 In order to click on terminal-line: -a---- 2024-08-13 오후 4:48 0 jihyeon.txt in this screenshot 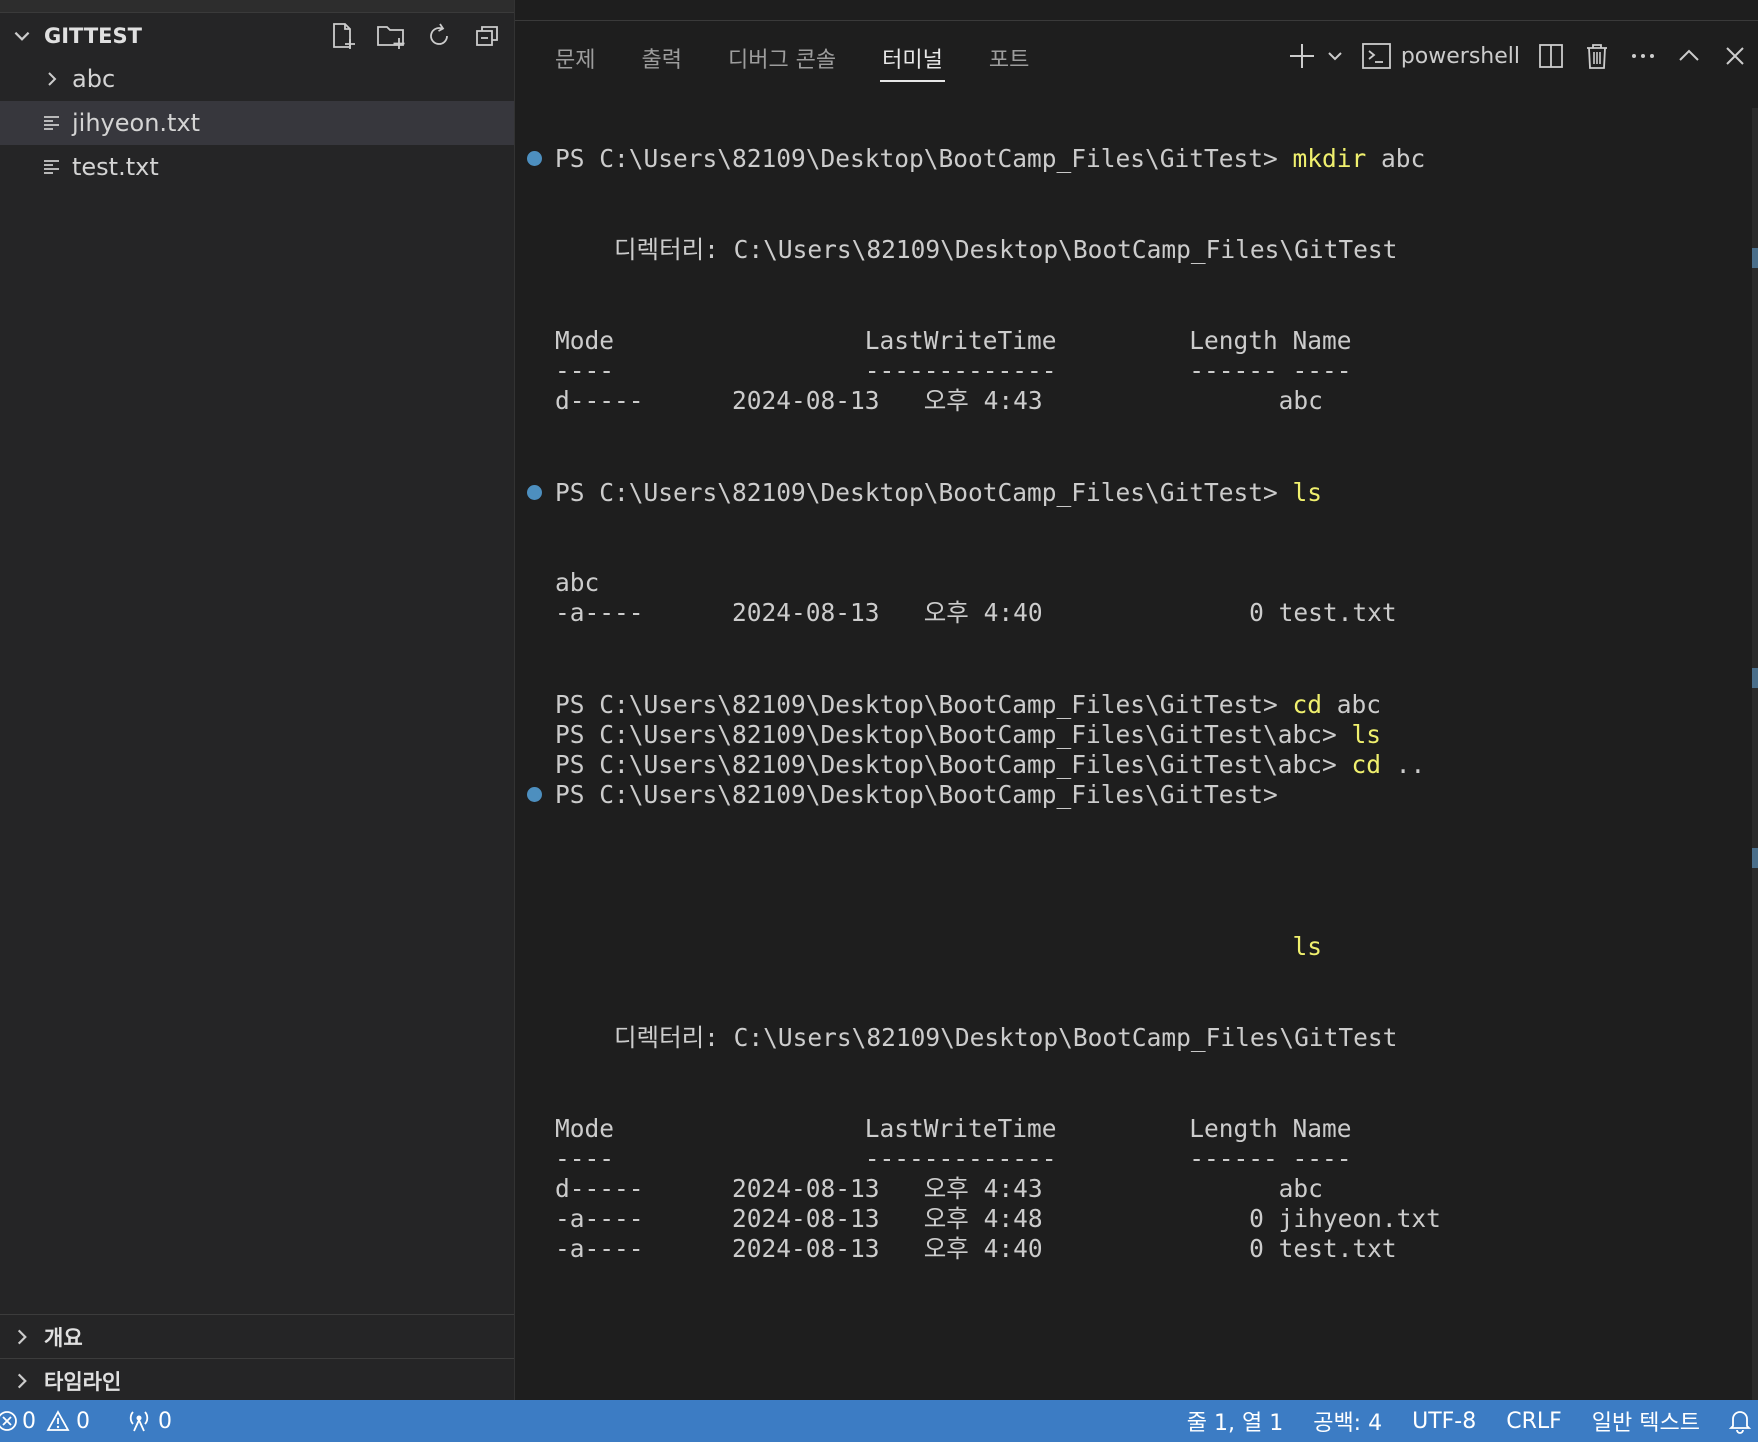, I will do `click(998, 1218)`.